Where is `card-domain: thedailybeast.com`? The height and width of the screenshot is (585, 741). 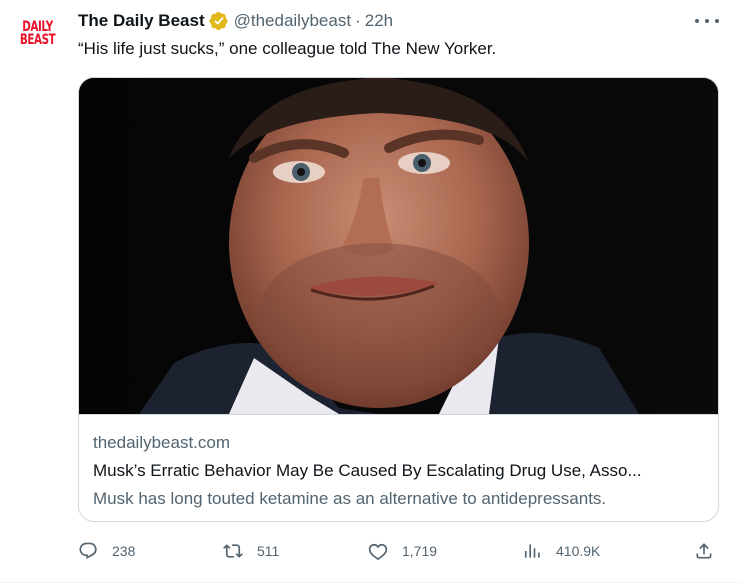
card-domain: thedailybeast.com is located at coordinates (162, 442).